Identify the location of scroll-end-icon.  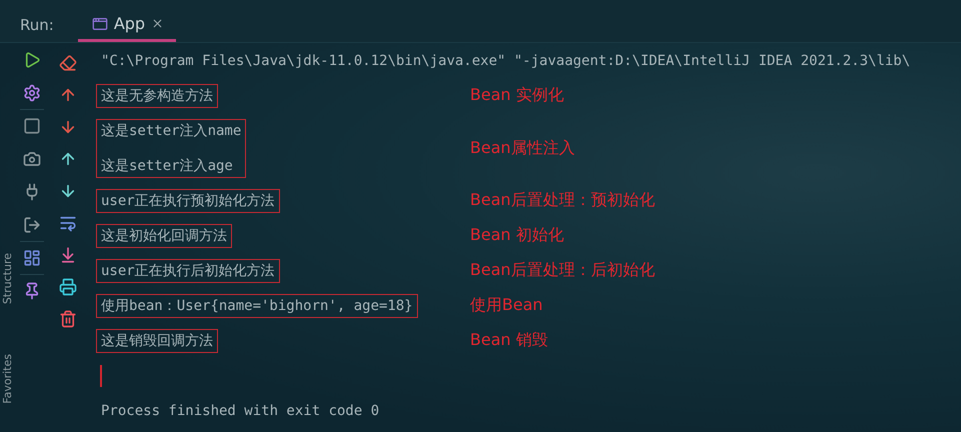
(68, 255).